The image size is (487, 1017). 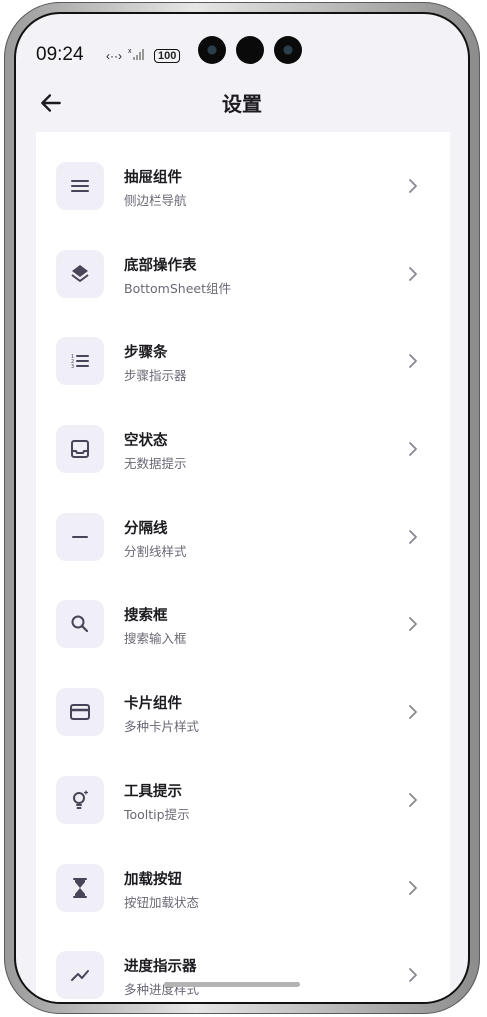 I want to click on item-subtitle: 多种卡片样式, so click(x=162, y=727).